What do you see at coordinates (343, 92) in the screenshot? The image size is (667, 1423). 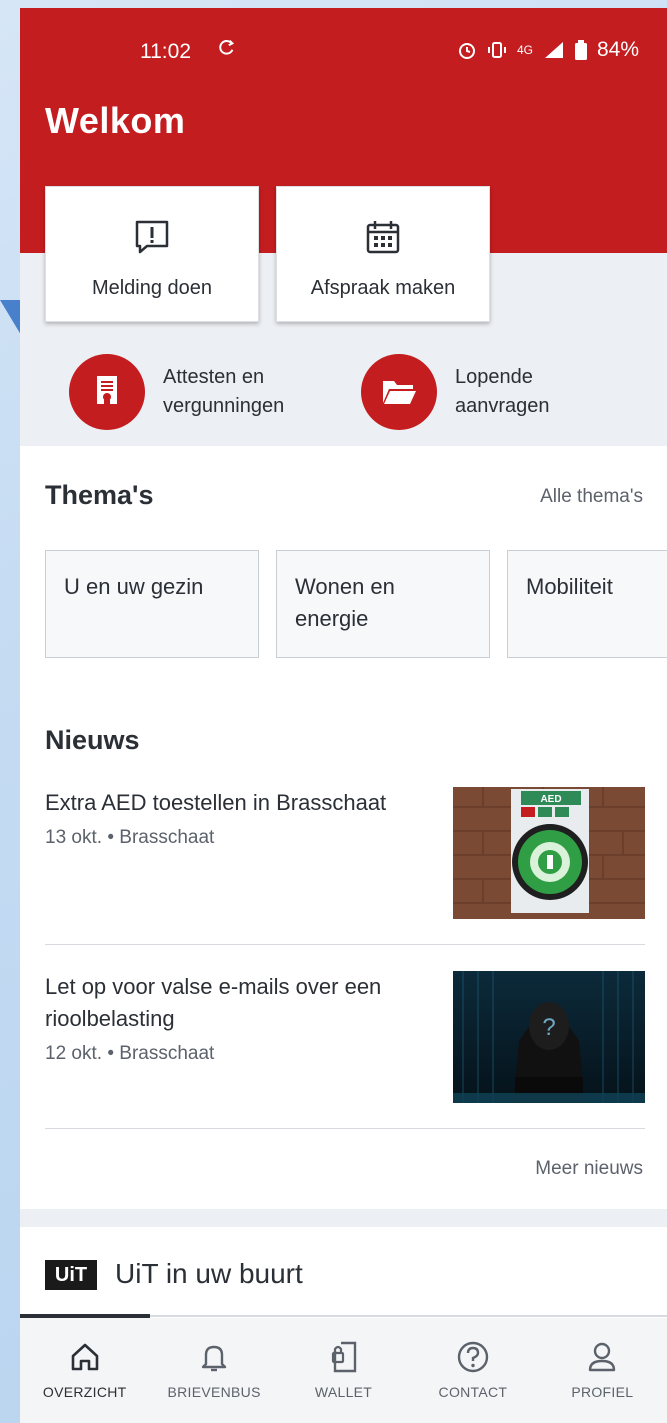 I see `app-header: 11:02 4G 84% Welkom` at bounding box center [343, 92].